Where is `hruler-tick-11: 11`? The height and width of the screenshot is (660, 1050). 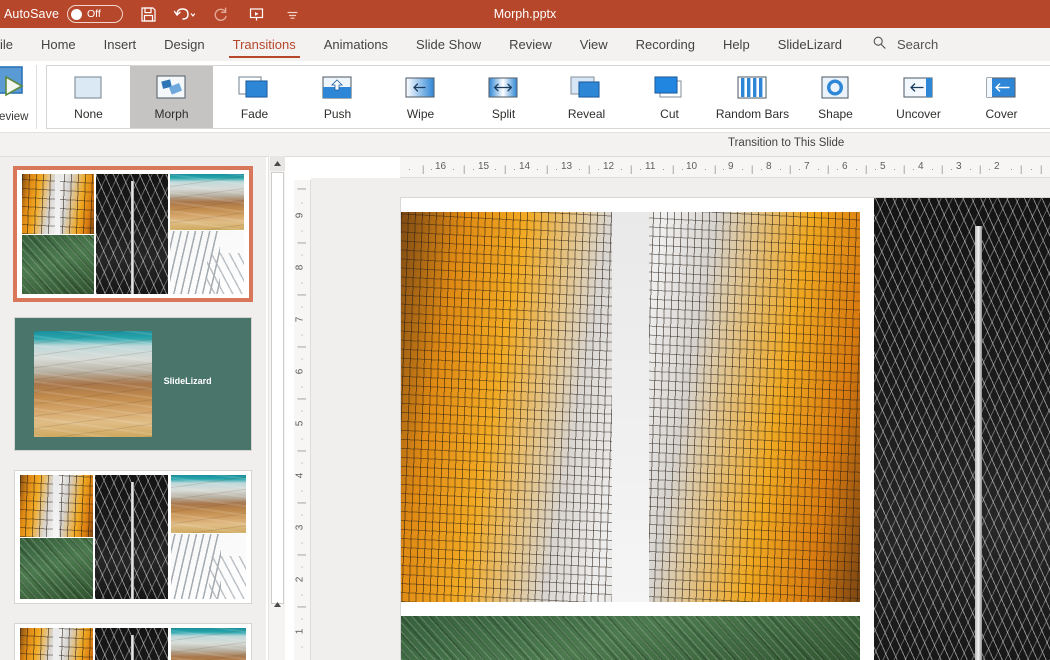 hruler-tick-11: 11 is located at coordinates (650, 166).